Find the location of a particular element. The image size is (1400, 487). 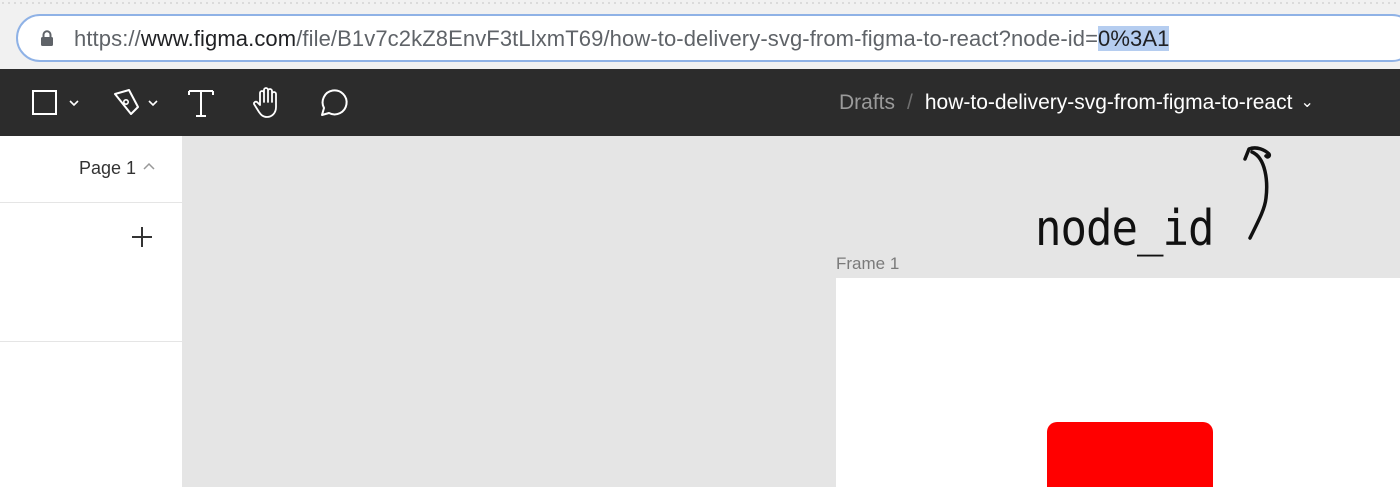

page-selector: Page 1 is located at coordinates (91, 169).